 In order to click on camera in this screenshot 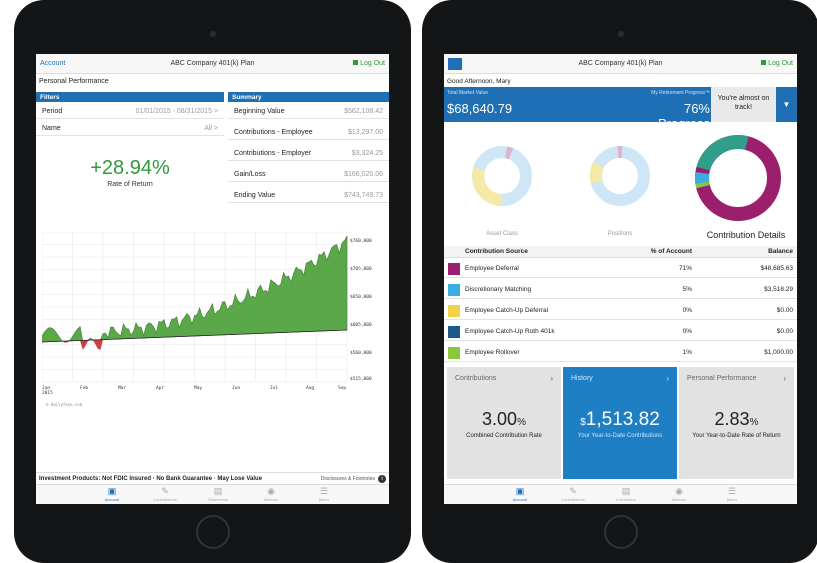, I will do `click(620, 34)`.